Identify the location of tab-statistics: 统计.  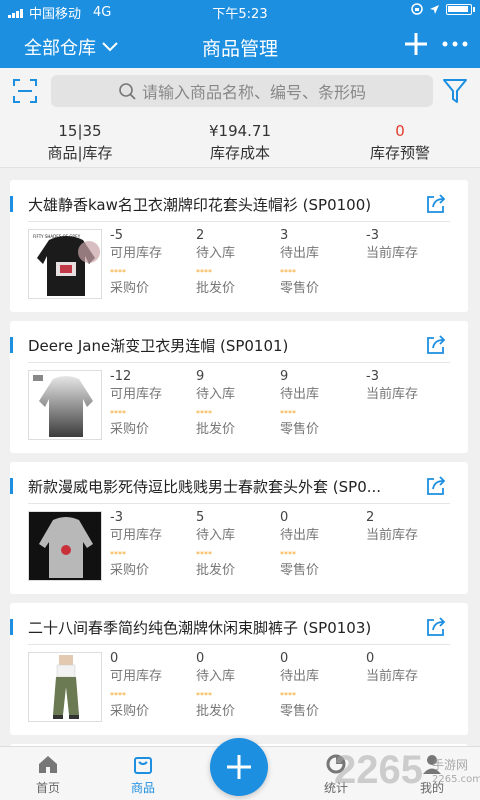
(336, 773).